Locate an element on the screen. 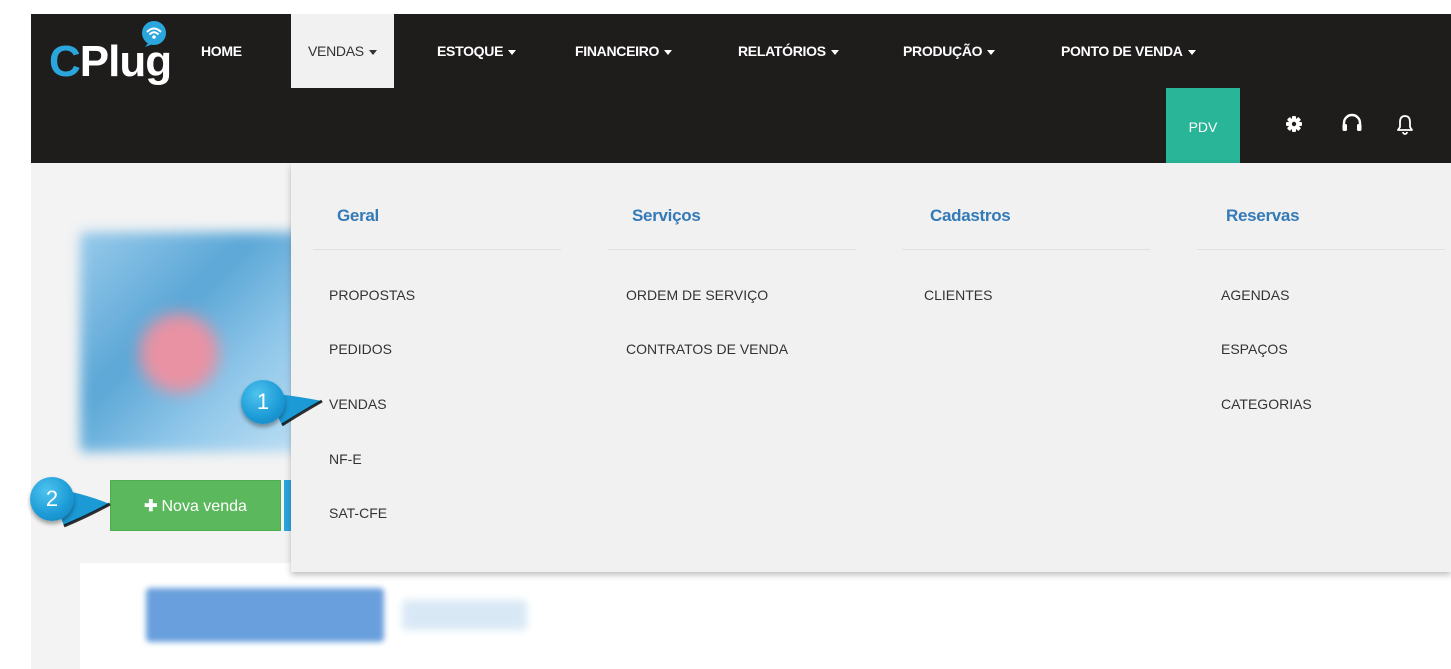  wifi-icon is located at coordinates (154, 34).